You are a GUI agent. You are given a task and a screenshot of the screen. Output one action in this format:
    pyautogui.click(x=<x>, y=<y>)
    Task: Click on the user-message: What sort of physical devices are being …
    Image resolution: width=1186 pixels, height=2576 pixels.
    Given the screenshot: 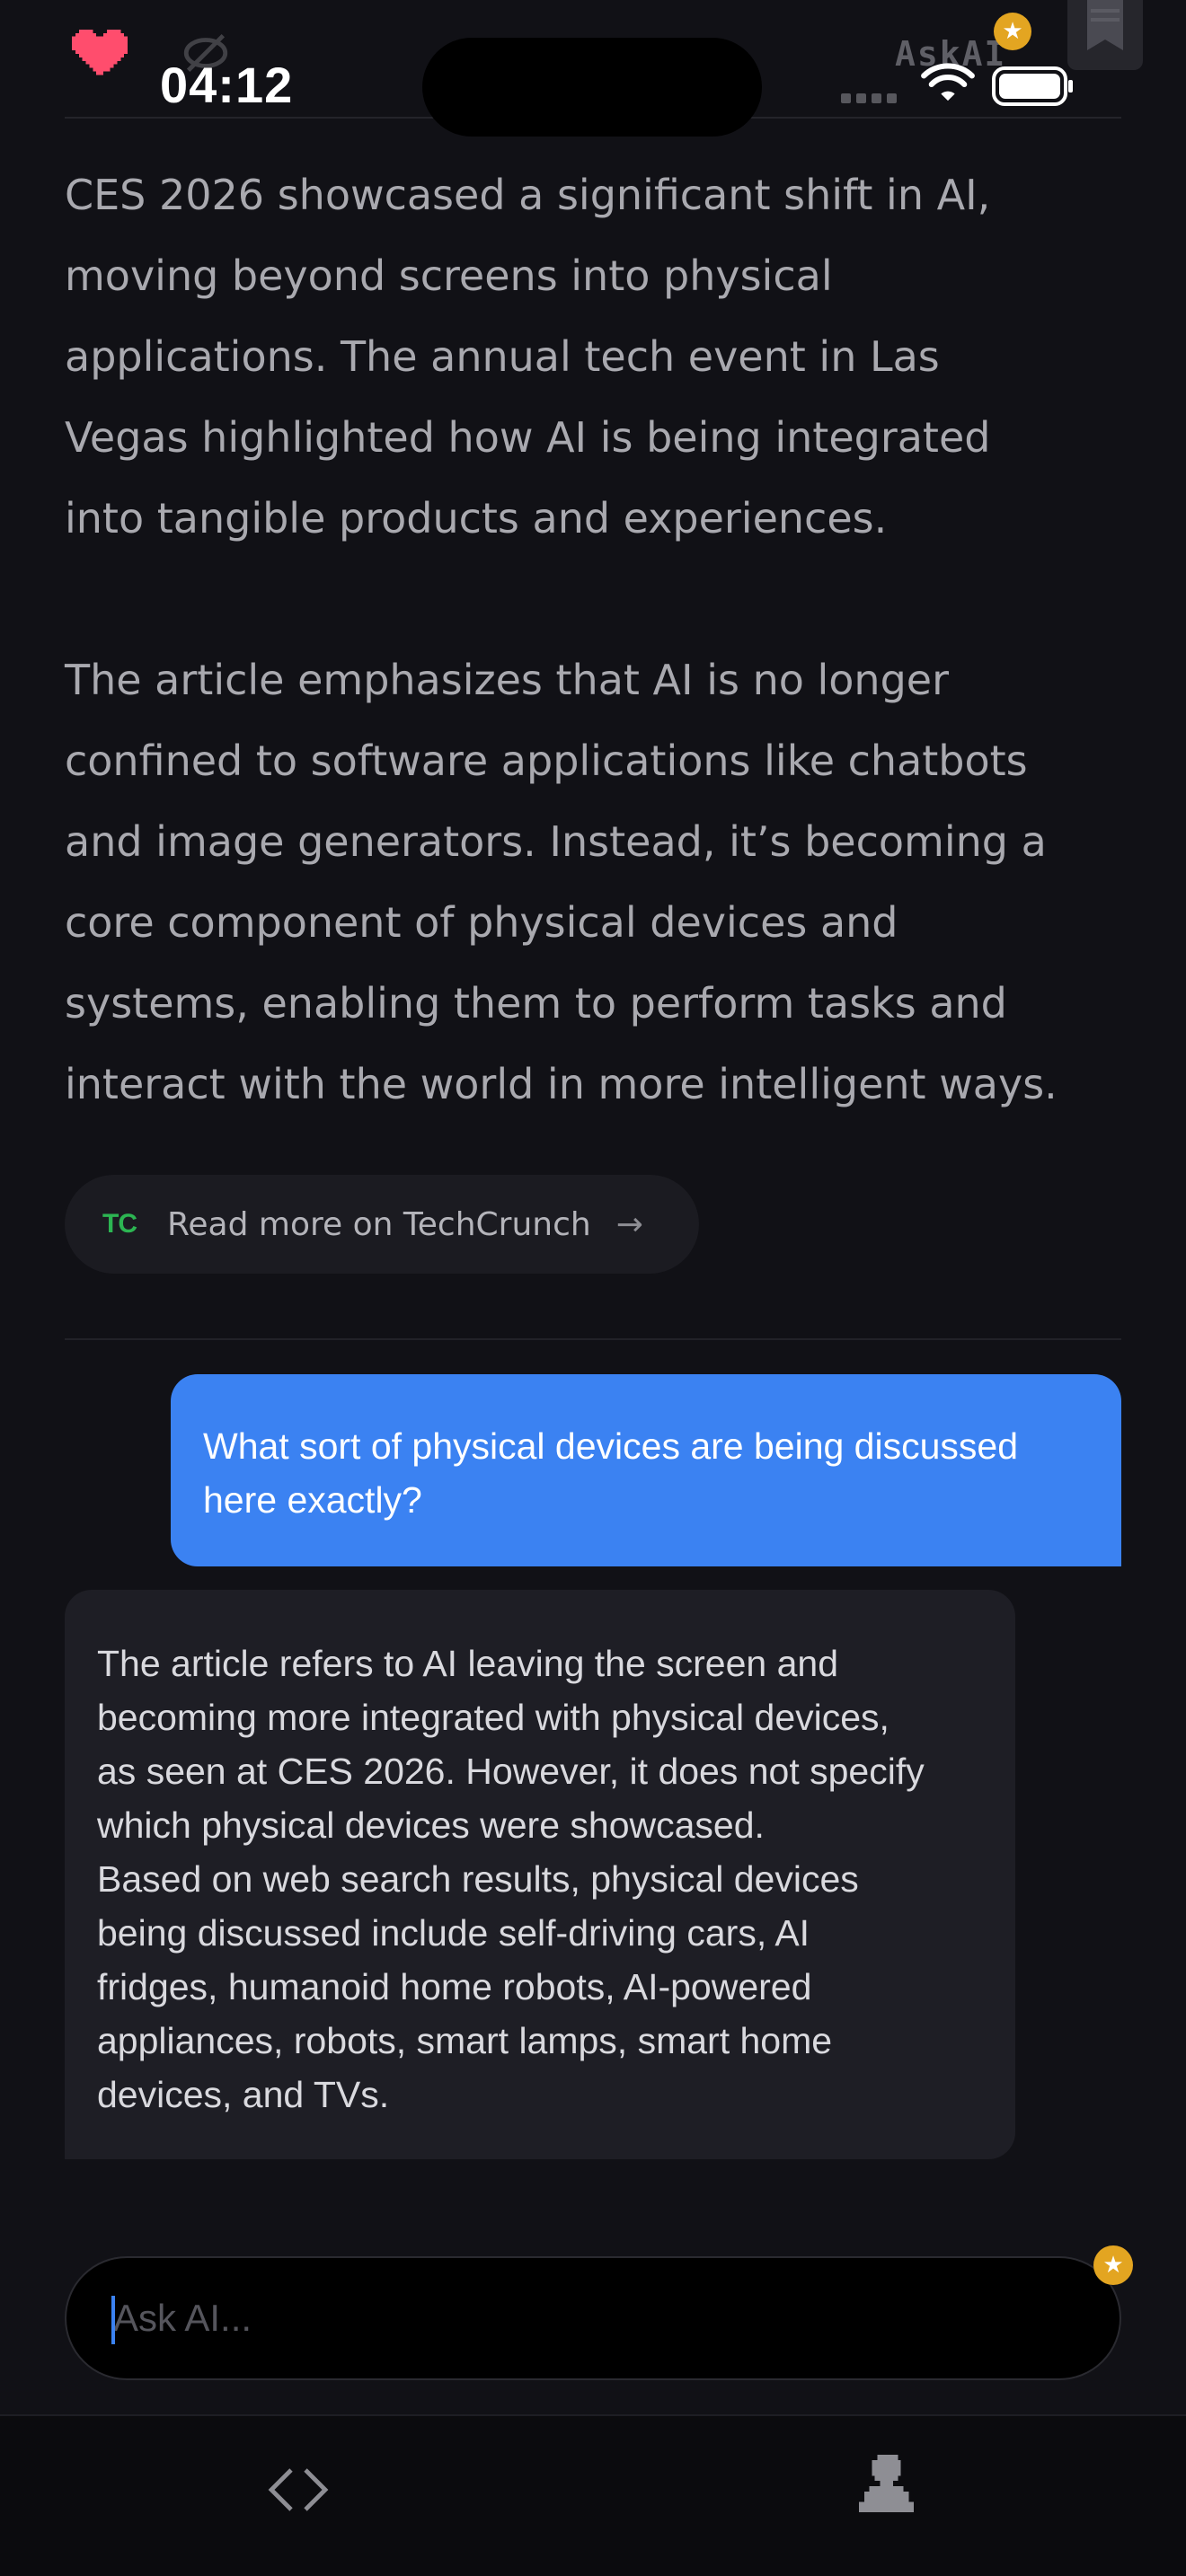 What is the action you would take?
    pyautogui.click(x=646, y=1470)
    